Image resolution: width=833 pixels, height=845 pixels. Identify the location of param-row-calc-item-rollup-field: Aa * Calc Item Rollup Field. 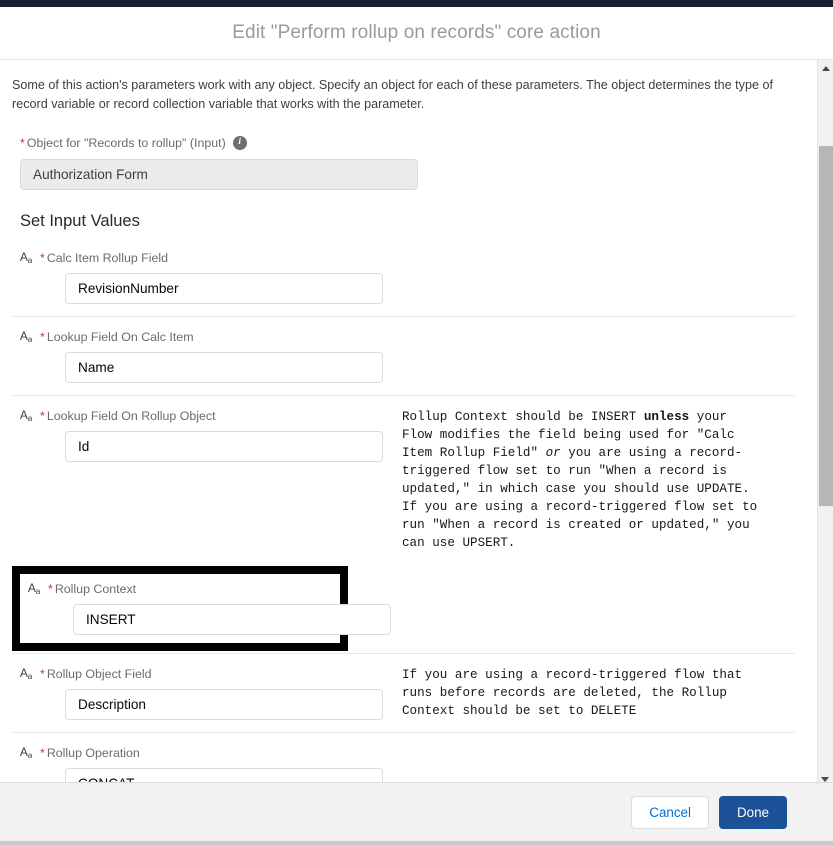
(403, 282).